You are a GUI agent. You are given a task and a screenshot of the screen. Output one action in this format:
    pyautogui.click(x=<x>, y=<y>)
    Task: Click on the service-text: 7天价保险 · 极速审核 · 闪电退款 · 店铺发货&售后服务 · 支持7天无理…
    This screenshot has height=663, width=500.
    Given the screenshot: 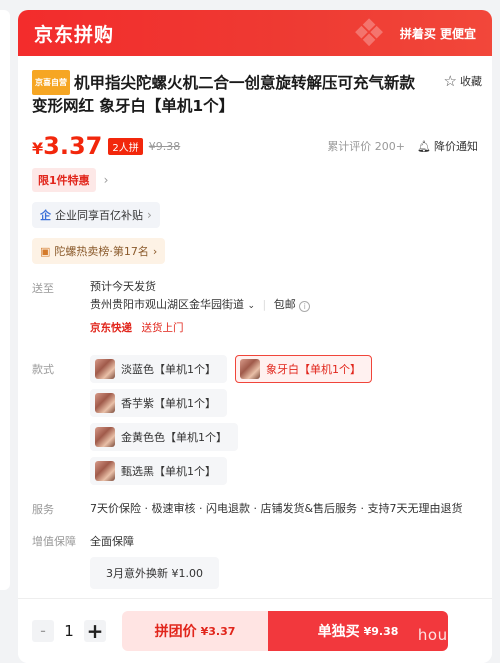 What is the action you would take?
    pyautogui.click(x=276, y=508)
    